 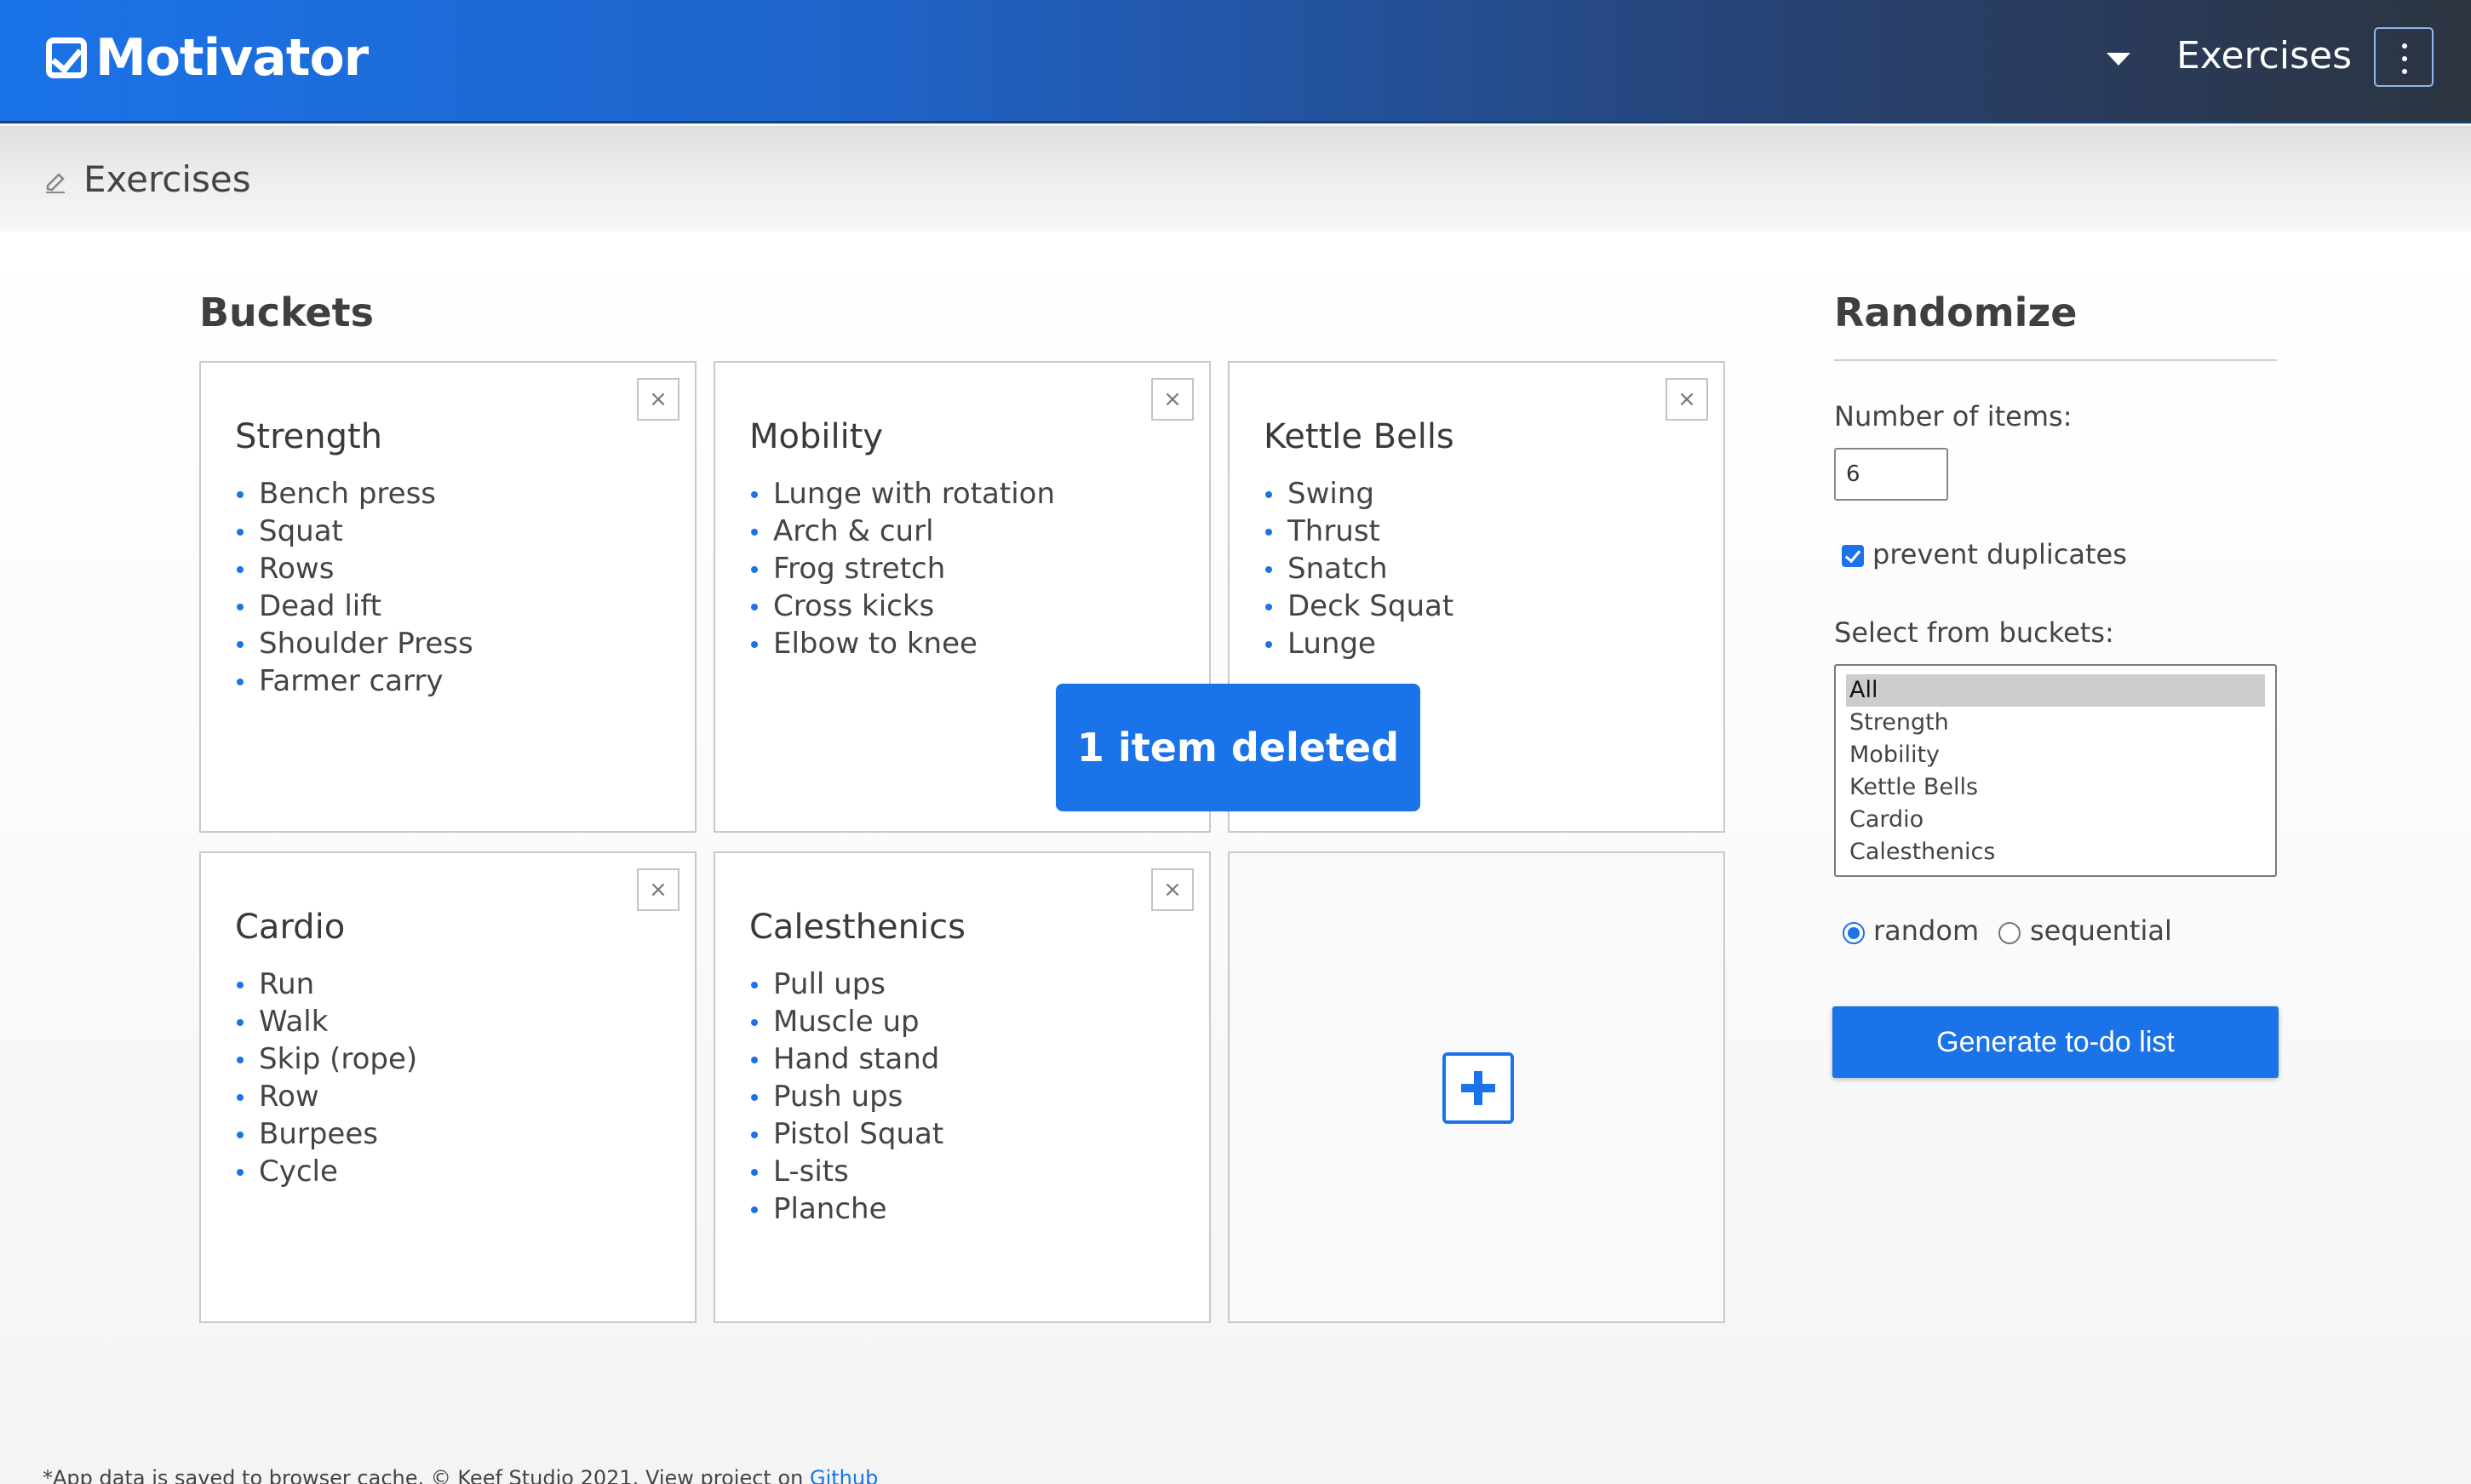 I want to click on add-bucket-card, so click(x=1476, y=1087).